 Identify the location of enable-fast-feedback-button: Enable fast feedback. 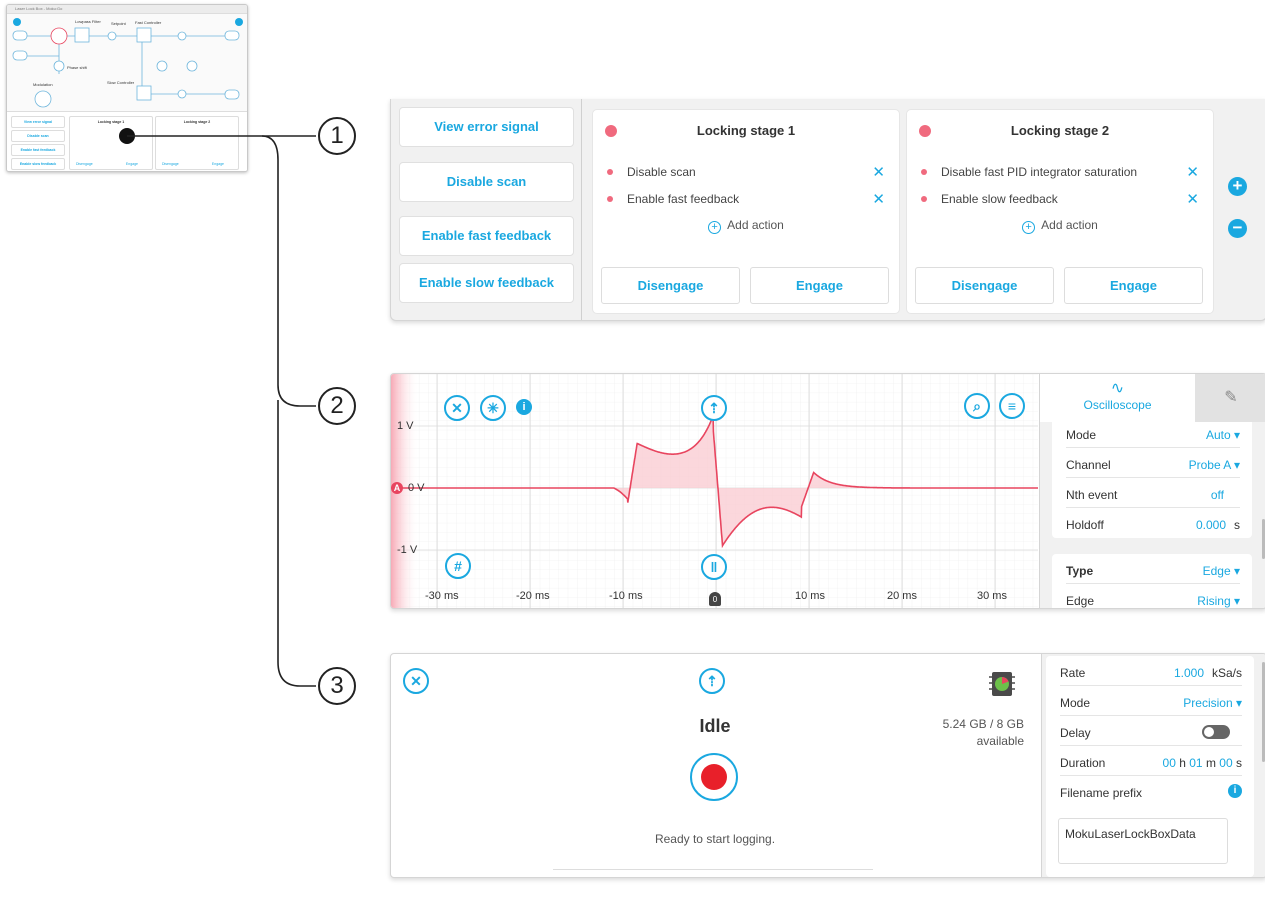
(486, 236).